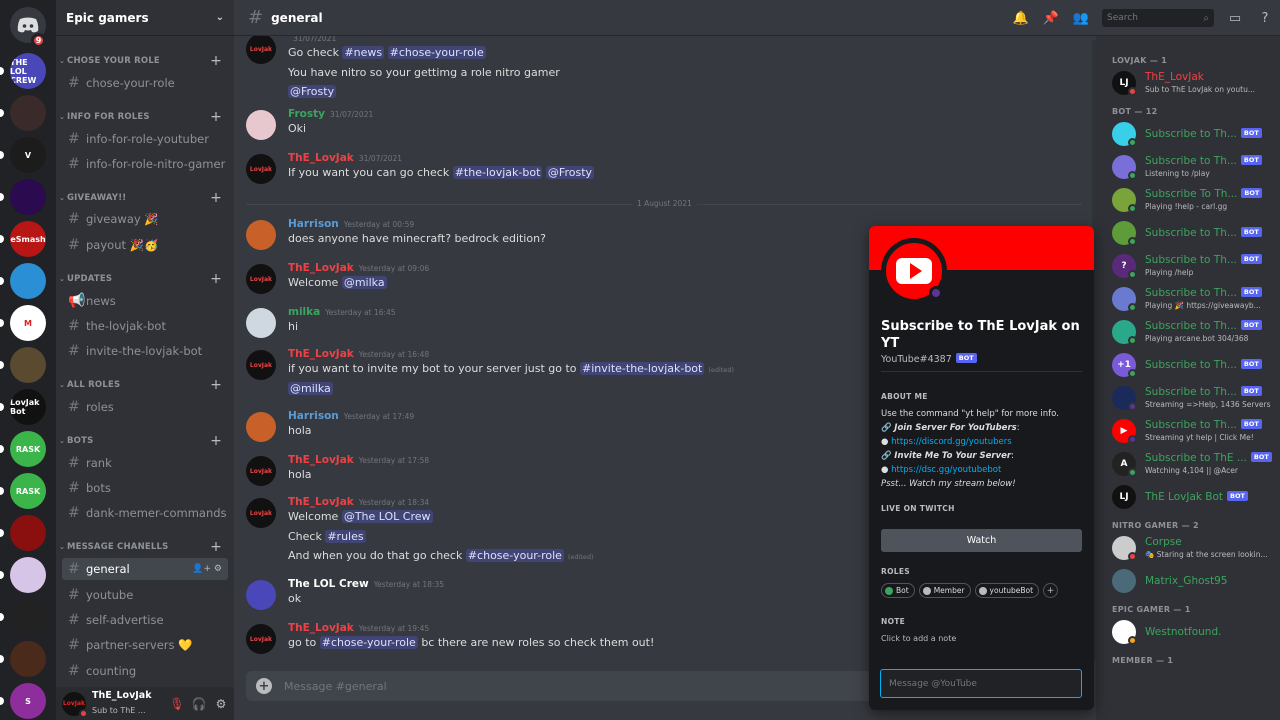 Image resolution: width=1280 pixels, height=720 pixels. Describe the element at coordinates (145, 547) in the screenshot. I see `category-header: ⌄ MESSAGE CHANELLS +` at that location.